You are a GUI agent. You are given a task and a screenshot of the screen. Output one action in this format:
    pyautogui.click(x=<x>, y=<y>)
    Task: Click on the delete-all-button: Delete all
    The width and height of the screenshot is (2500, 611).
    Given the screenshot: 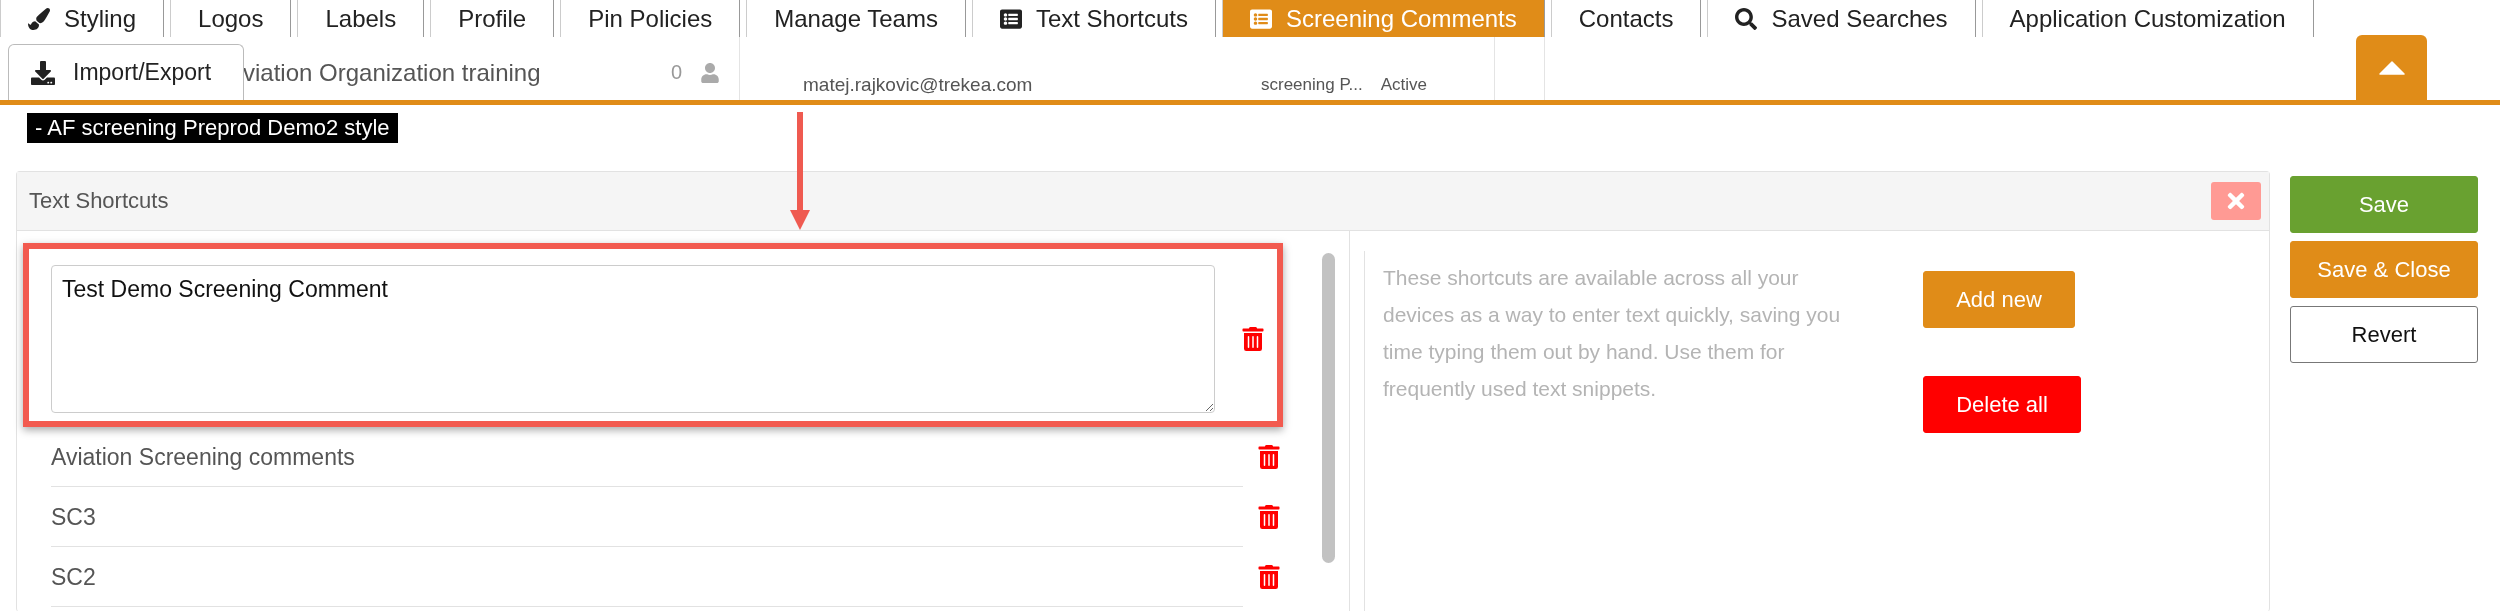 What is the action you would take?
    pyautogui.click(x=2002, y=404)
    